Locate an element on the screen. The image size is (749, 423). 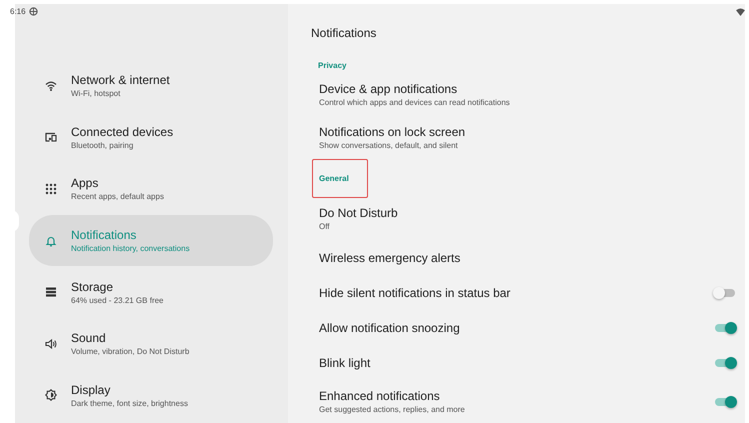
settings-row: Do Not Disturb Off is located at coordinates (528, 218).